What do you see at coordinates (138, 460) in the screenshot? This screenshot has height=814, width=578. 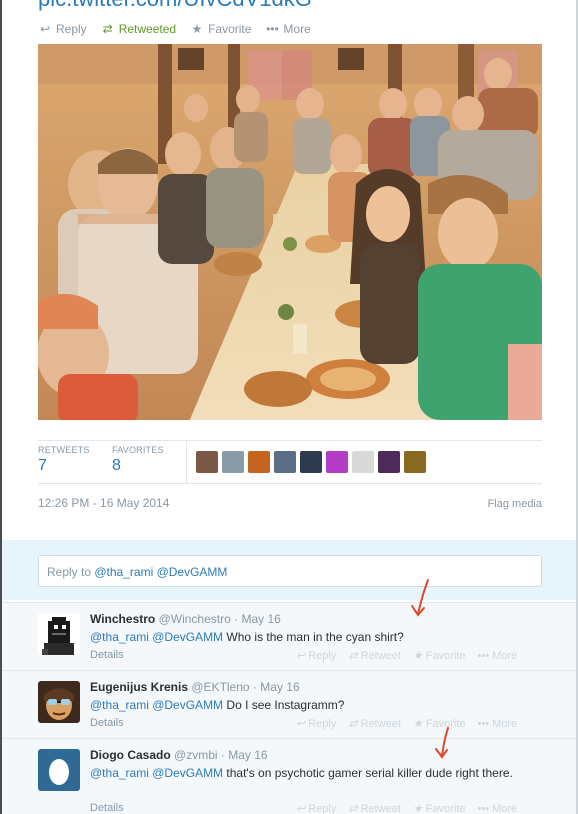 I see `favorites-stat: FAVORITES 8` at bounding box center [138, 460].